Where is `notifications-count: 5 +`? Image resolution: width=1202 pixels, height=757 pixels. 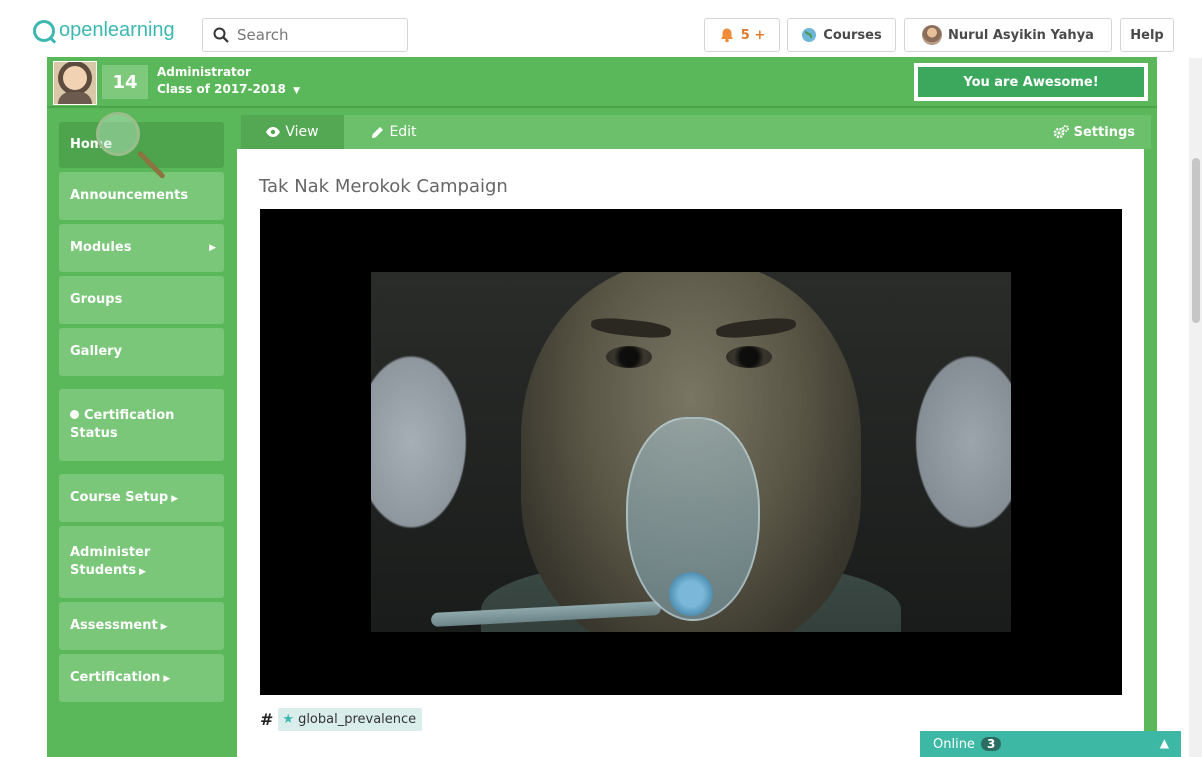 notifications-count: 5 + is located at coordinates (753, 35).